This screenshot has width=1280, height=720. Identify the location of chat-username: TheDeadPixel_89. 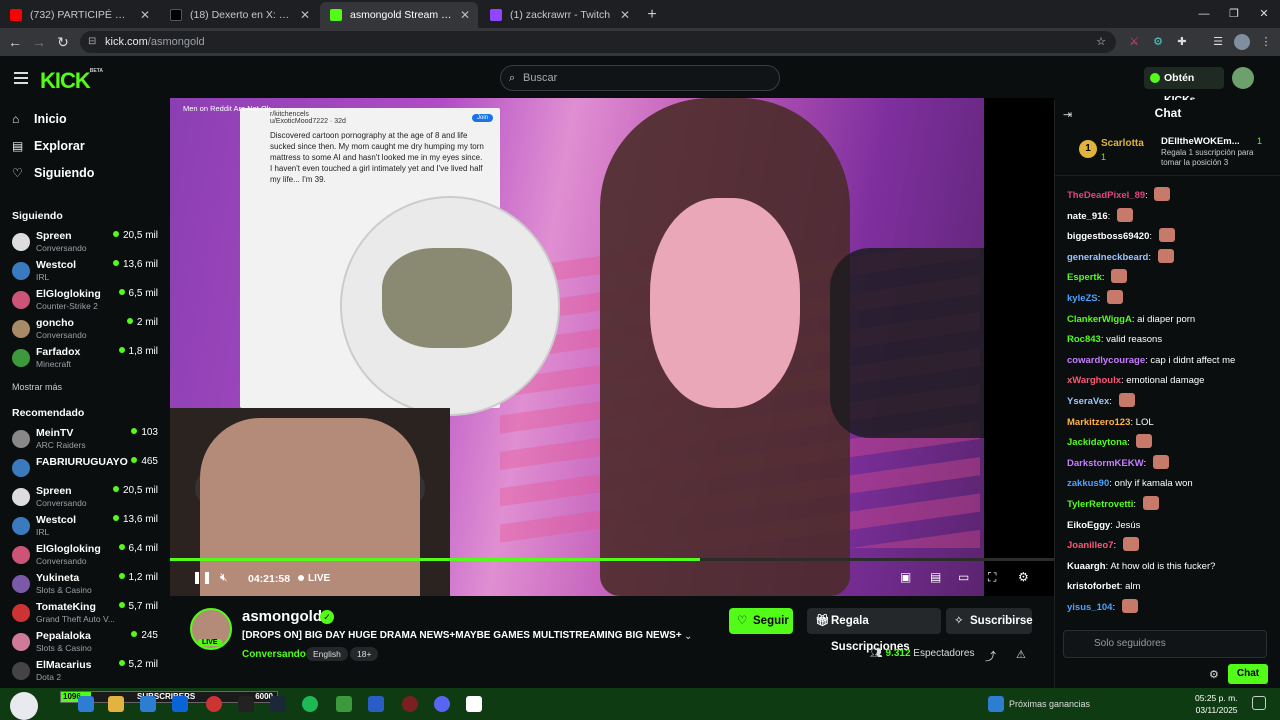
(1106, 195).